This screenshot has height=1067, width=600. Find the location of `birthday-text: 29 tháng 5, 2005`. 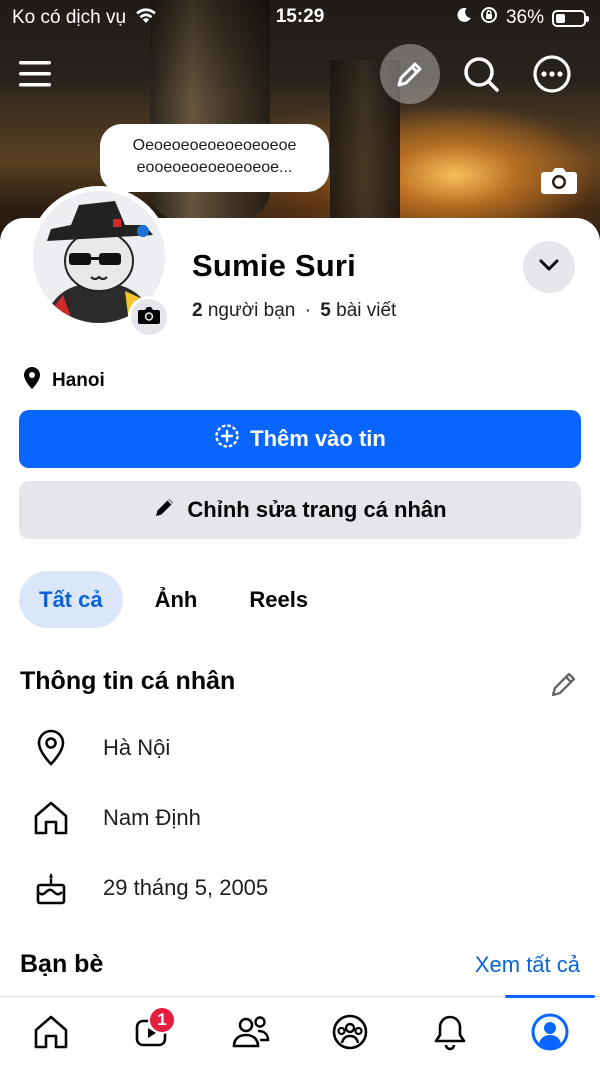

birthday-text: 29 tháng 5, 2005 is located at coordinates (186, 887).